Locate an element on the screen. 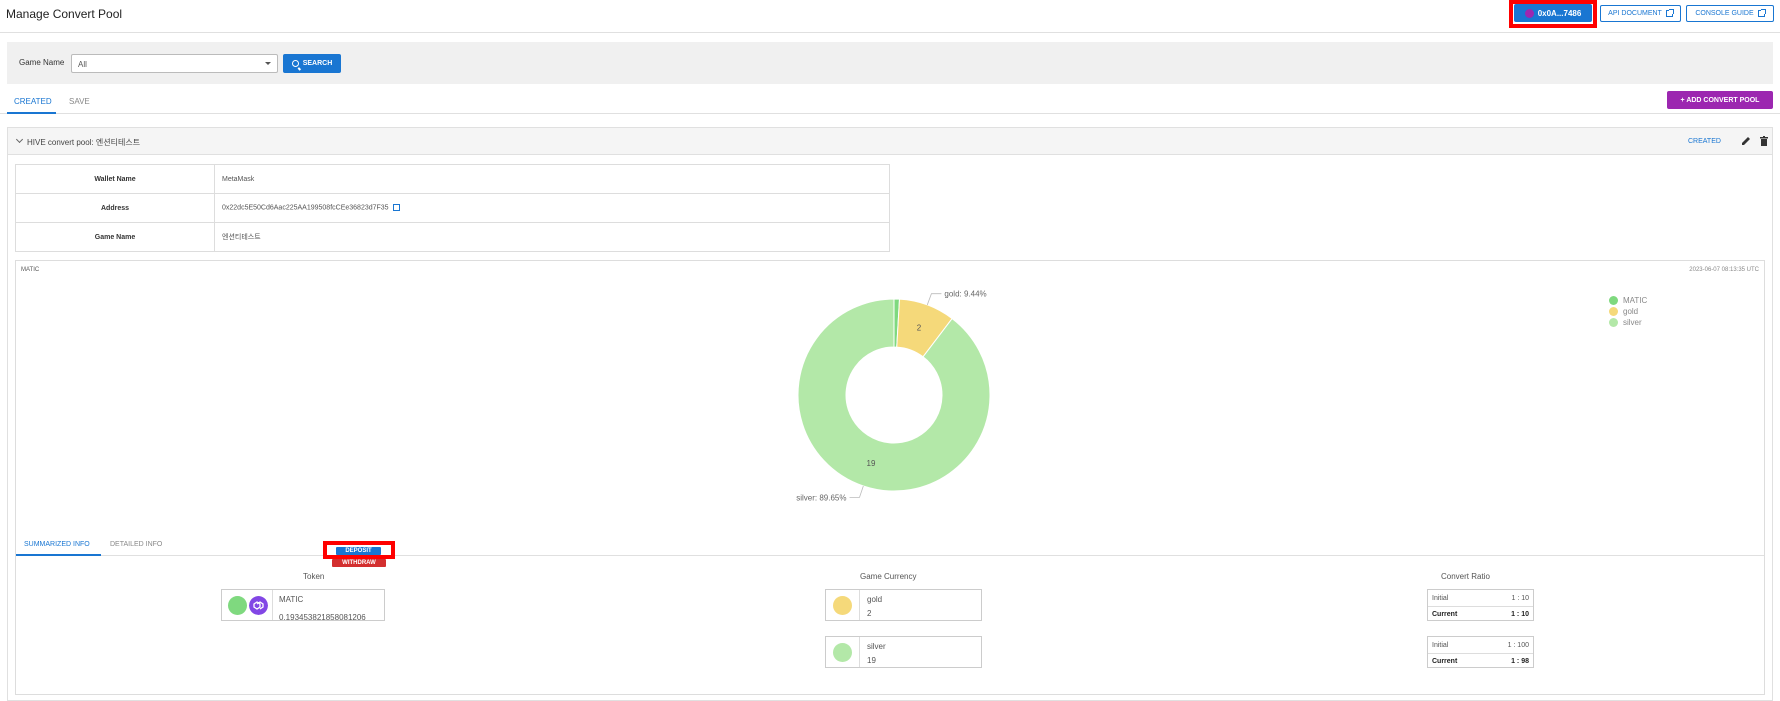 The width and height of the screenshot is (1780, 701). currency-amount: 19 is located at coordinates (871, 660).